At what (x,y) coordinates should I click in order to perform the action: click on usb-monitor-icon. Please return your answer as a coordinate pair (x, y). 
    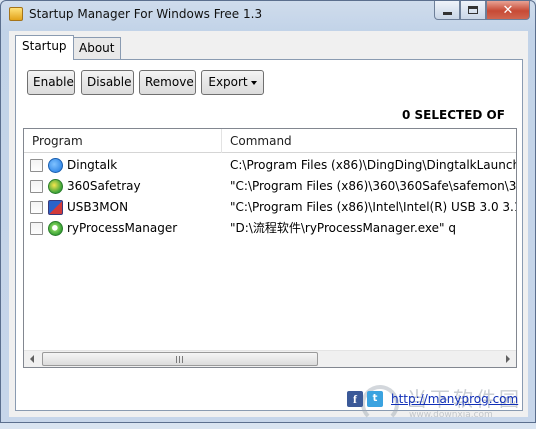
    Looking at the image, I should click on (55, 207).